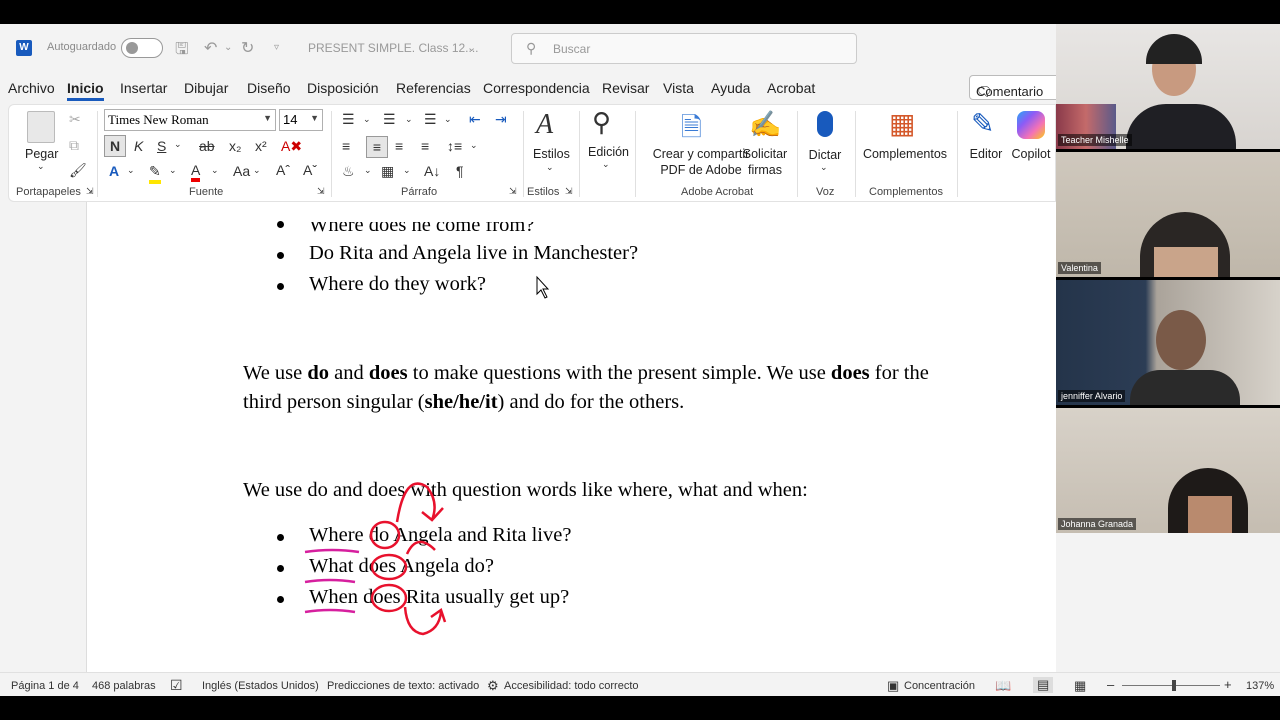 The width and height of the screenshot is (1280, 720). Describe the element at coordinates (606, 164) in the screenshot. I see `edit-dropdown-icon: ⌄` at that location.